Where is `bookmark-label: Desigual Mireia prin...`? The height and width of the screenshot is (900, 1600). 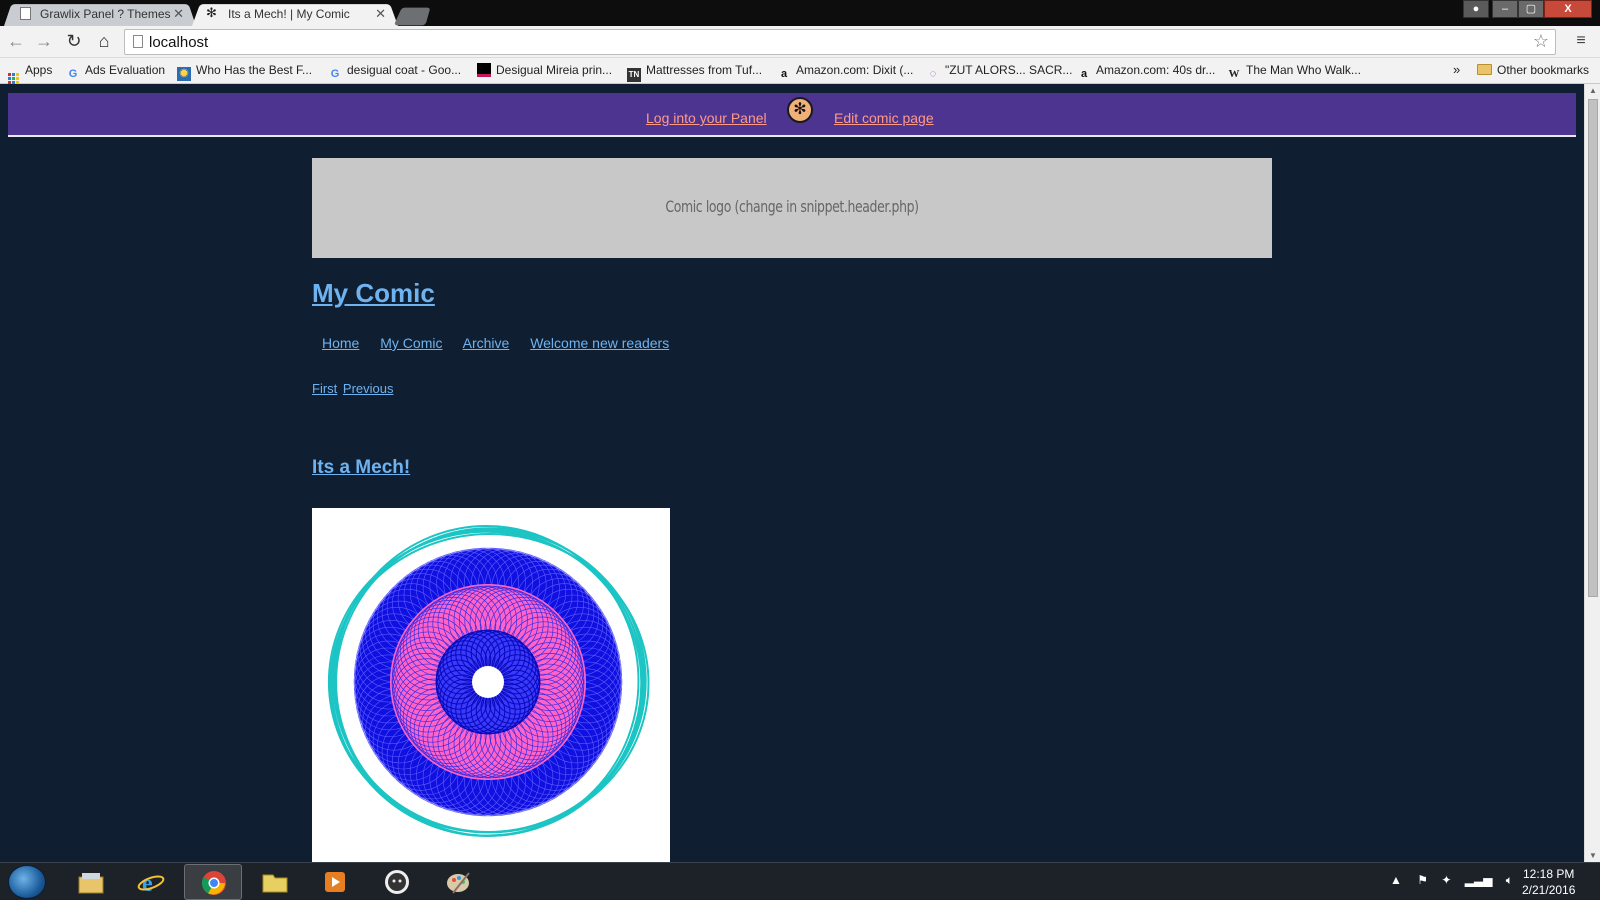 bookmark-label: Desigual Mireia prin... is located at coordinates (554, 70).